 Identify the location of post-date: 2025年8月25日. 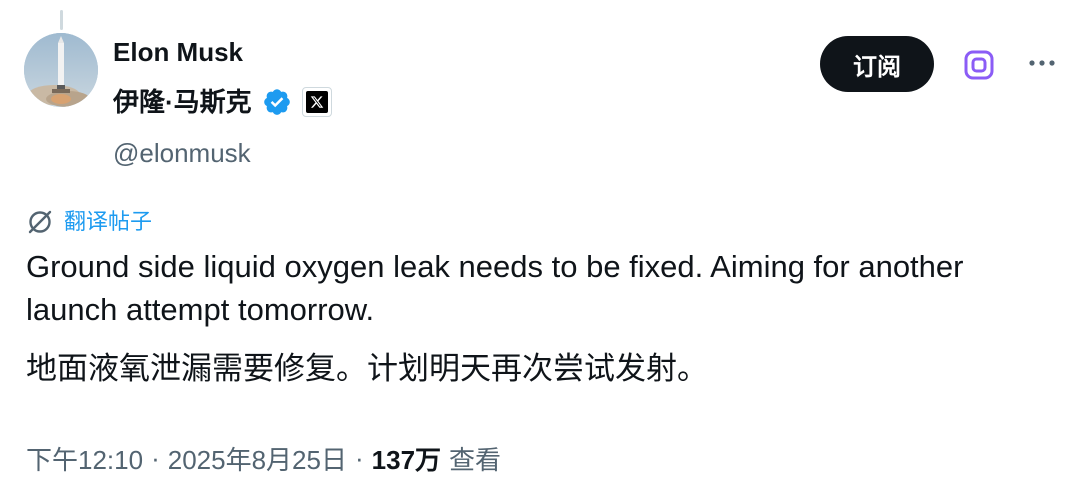
(257, 458).